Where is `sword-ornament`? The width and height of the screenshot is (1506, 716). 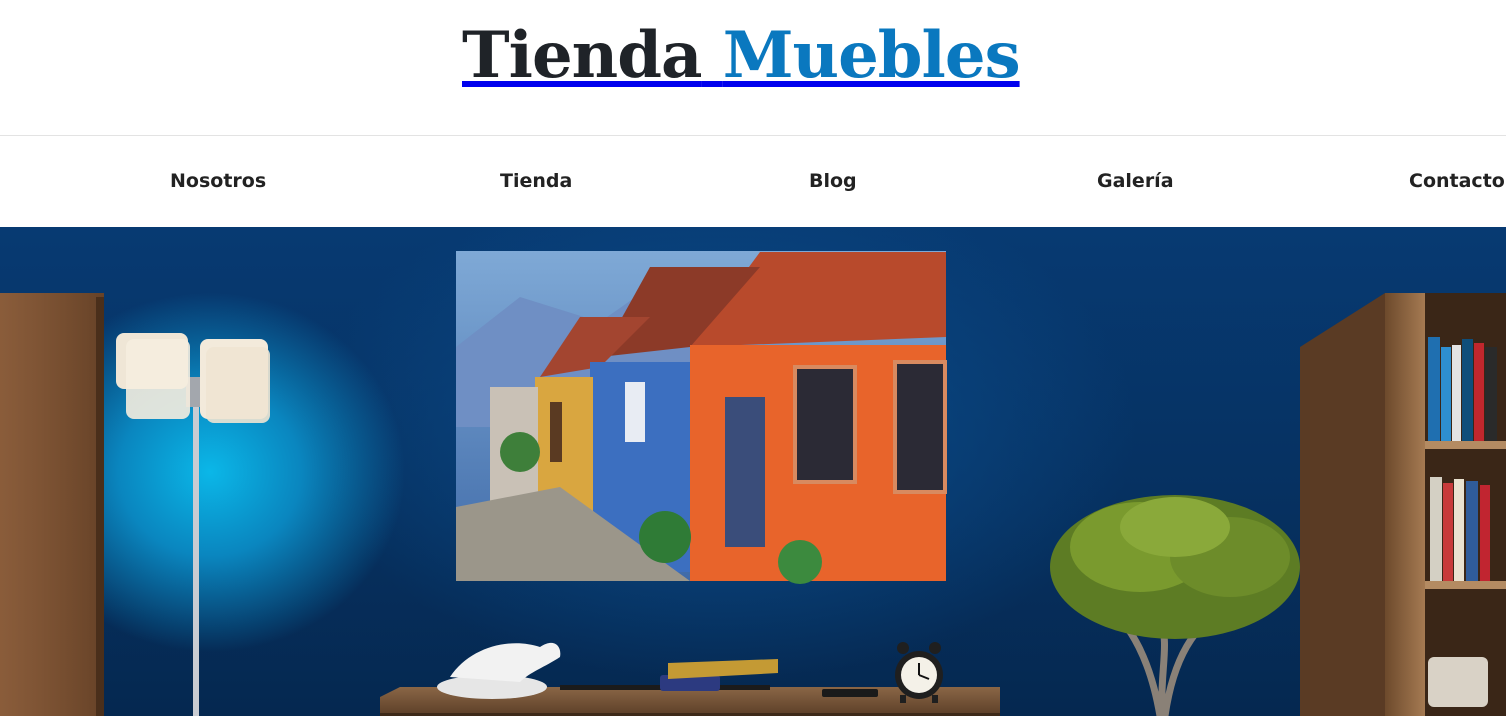
sword-ornament is located at coordinates (669, 675).